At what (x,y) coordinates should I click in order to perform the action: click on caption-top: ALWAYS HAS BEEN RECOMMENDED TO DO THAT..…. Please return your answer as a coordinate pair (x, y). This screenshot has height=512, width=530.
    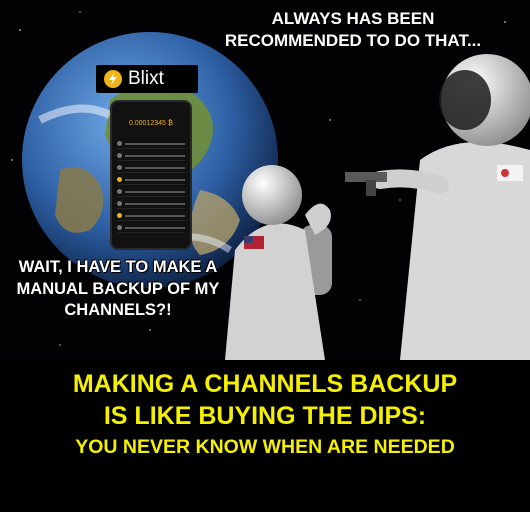
    Looking at the image, I should click on (353, 29).